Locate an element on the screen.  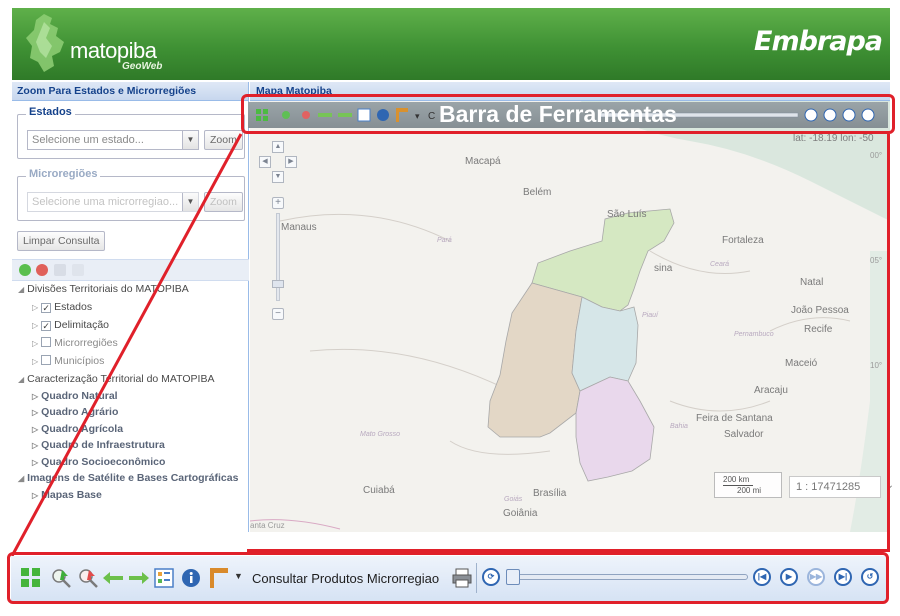
fast-forward-icon: ▶▶ is located at coordinates (816, 577).